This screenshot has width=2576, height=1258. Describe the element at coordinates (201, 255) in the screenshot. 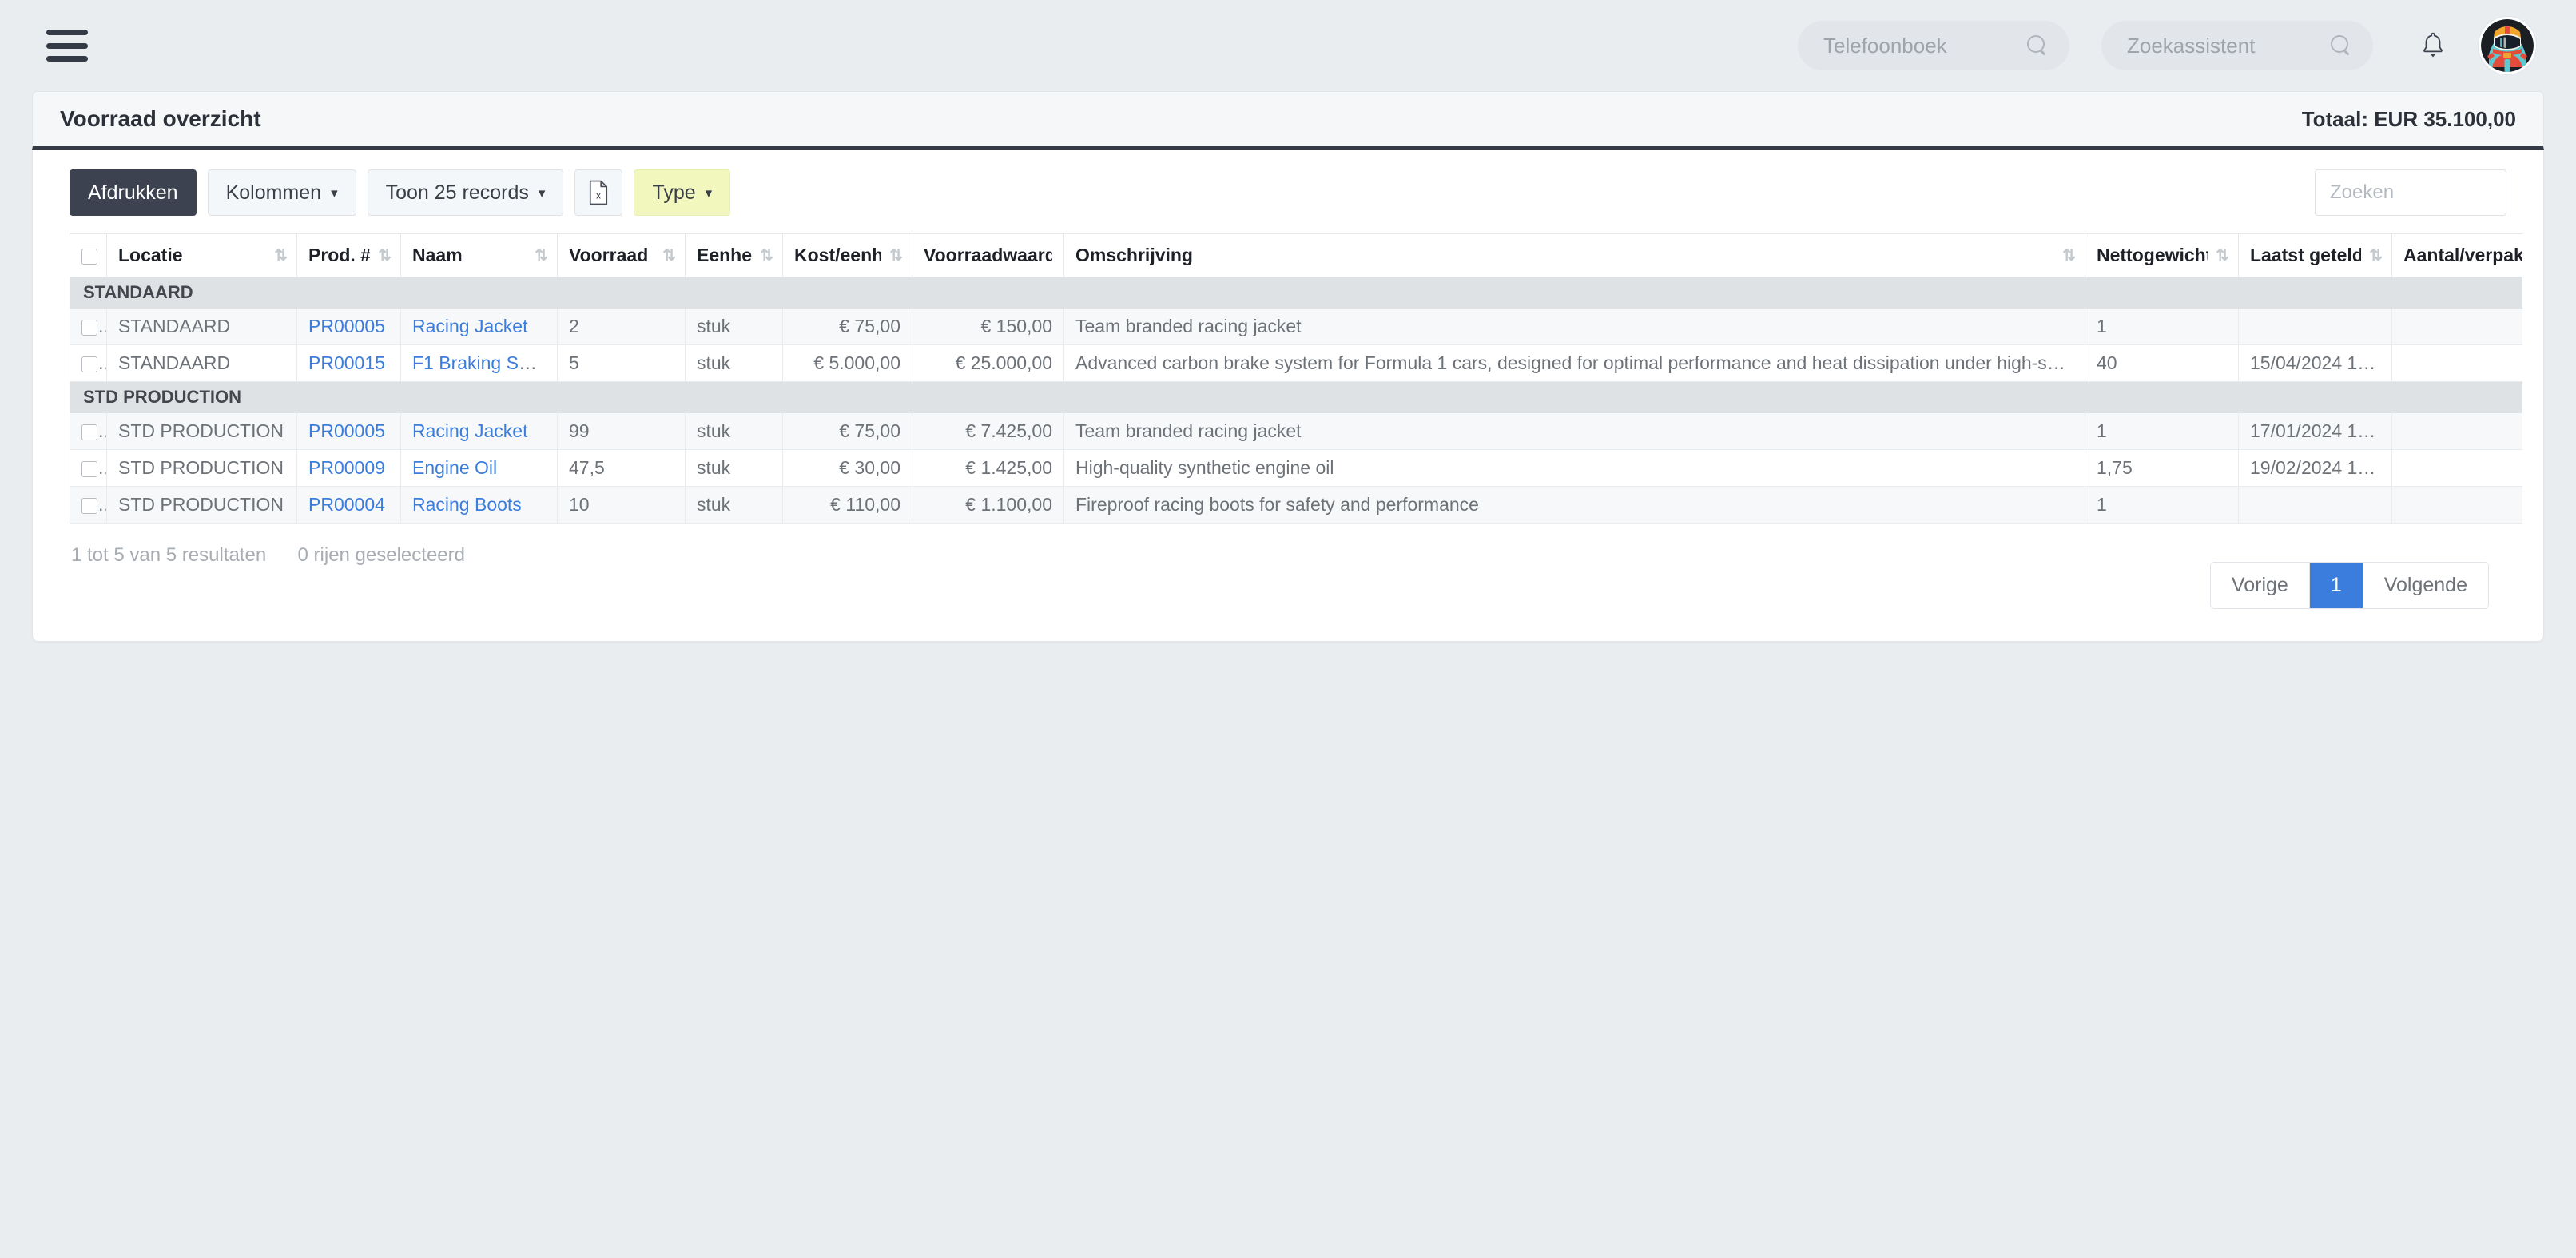

I see `column-header-locatie: Locatie ⇅` at that location.